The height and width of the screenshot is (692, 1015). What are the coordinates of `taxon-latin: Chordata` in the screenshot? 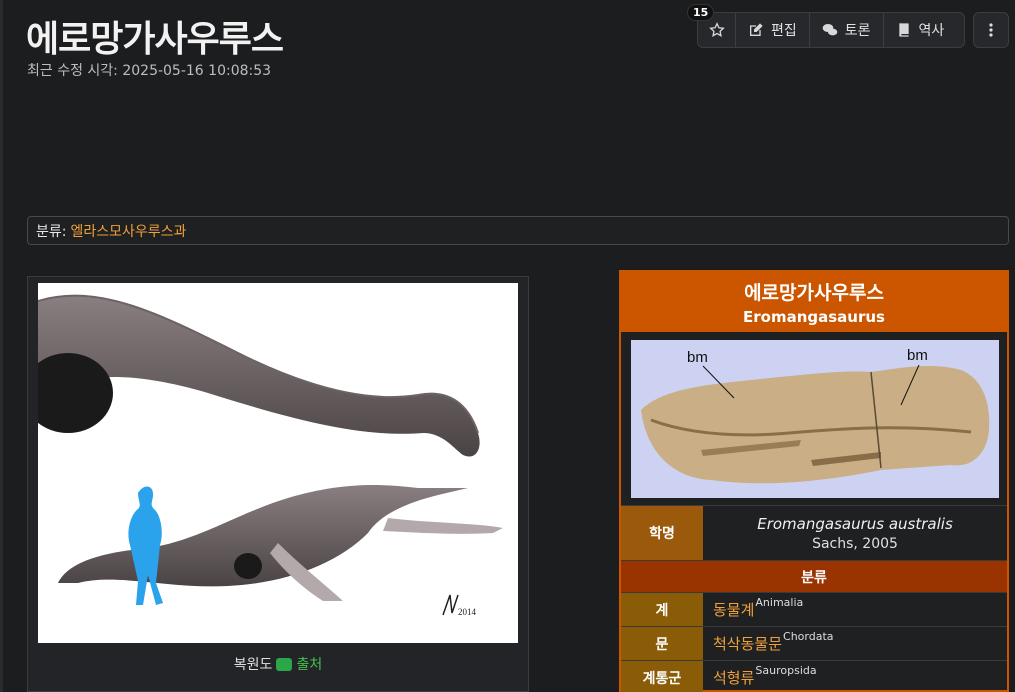 It's located at (808, 636).